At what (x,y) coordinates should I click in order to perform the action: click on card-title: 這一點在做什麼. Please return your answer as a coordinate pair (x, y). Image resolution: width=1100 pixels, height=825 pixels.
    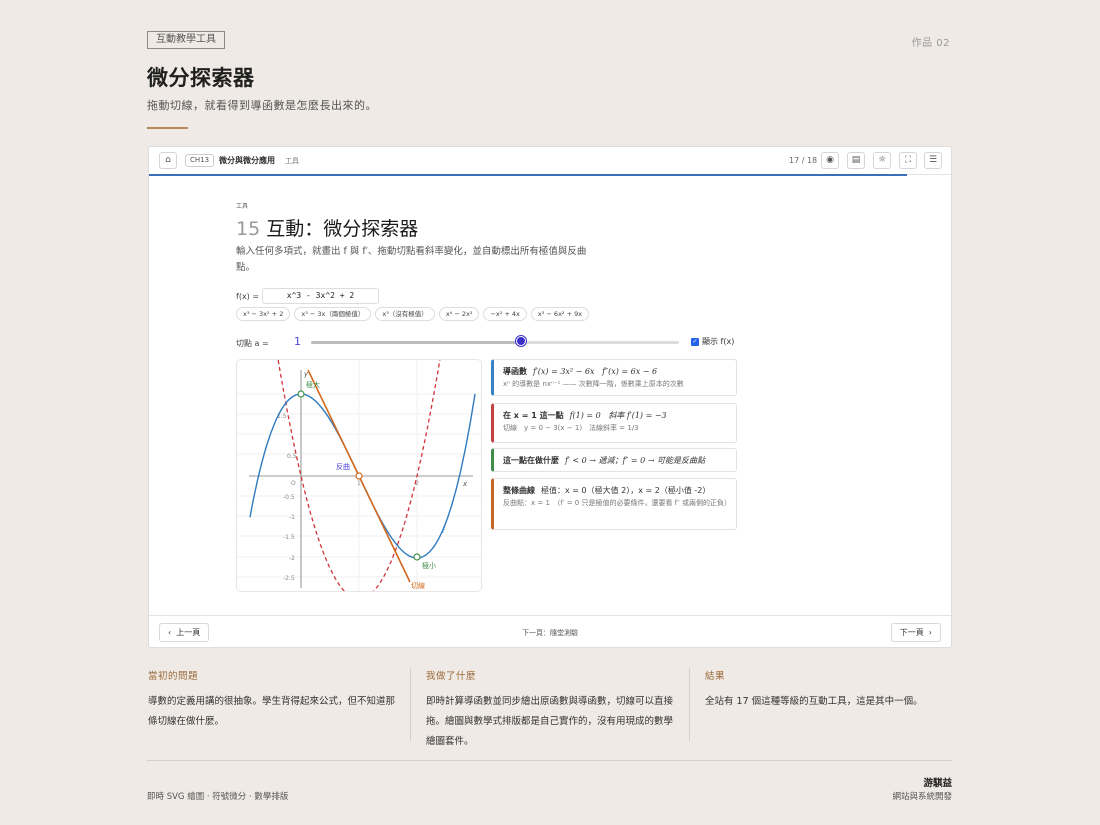
    Looking at the image, I should click on (531, 460).